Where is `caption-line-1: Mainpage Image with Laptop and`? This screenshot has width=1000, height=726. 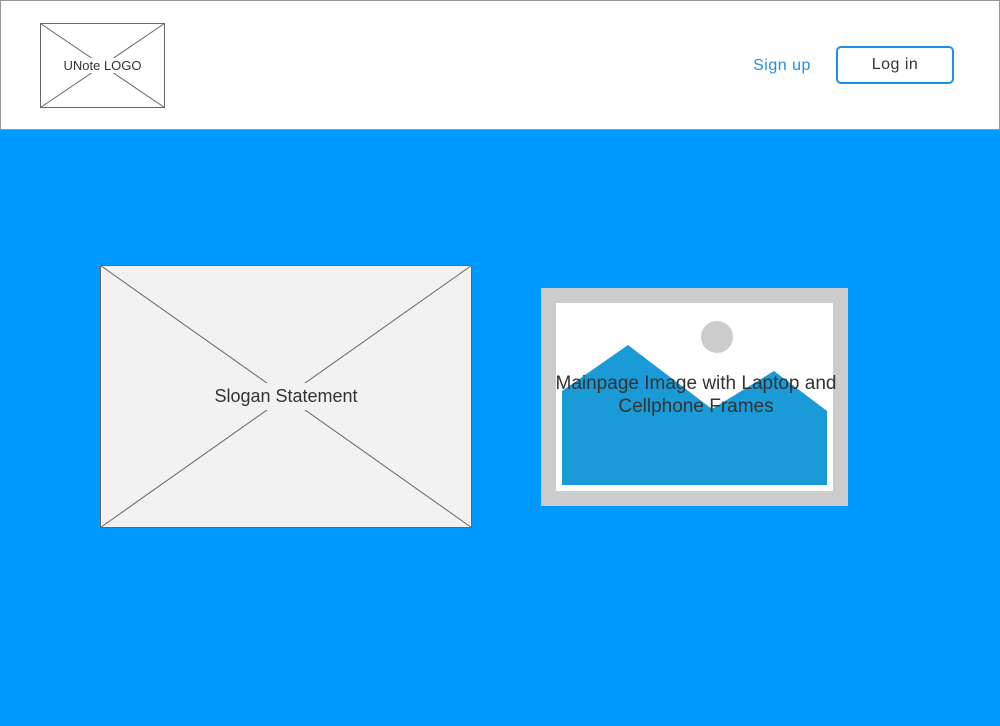 caption-line-1: Mainpage Image with Laptop and is located at coordinates (696, 383).